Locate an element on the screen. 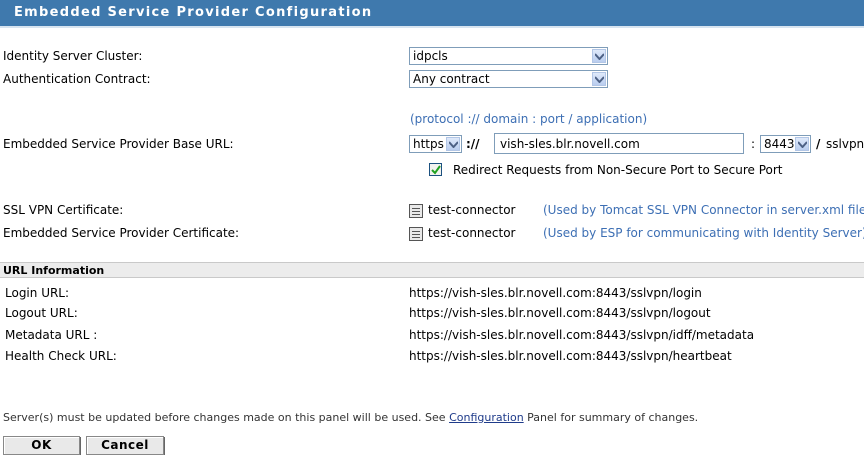 The image size is (864, 455). ok-button: OK is located at coordinates (41, 445).